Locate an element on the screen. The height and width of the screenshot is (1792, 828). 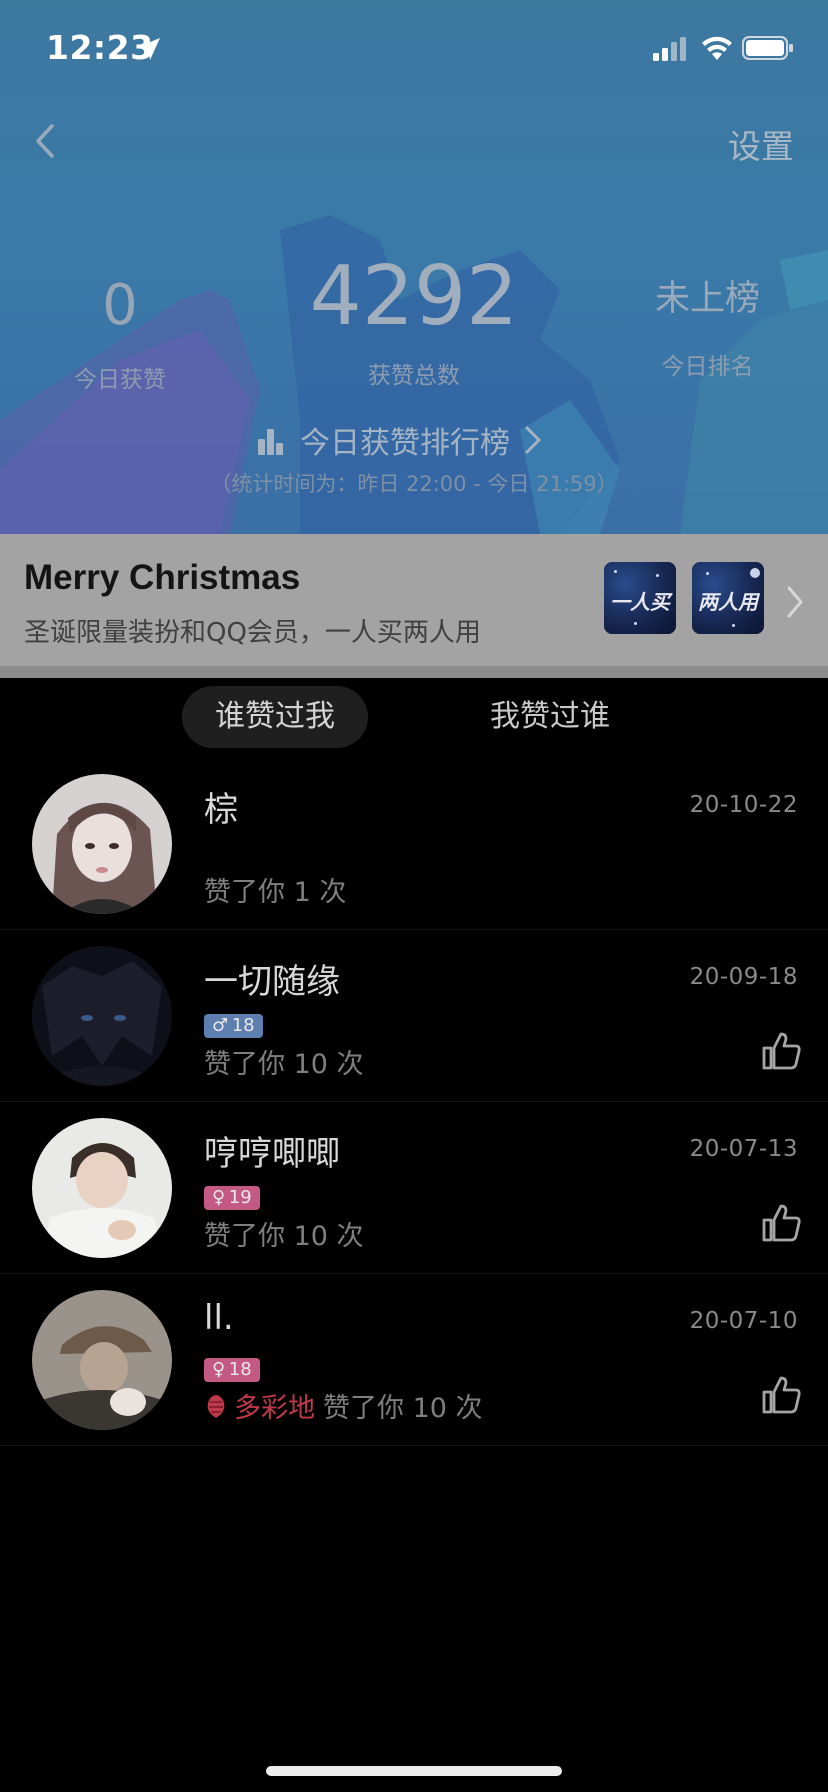
promo-thumbnail-one-person-buys: 一人买 is located at coordinates (640, 598).